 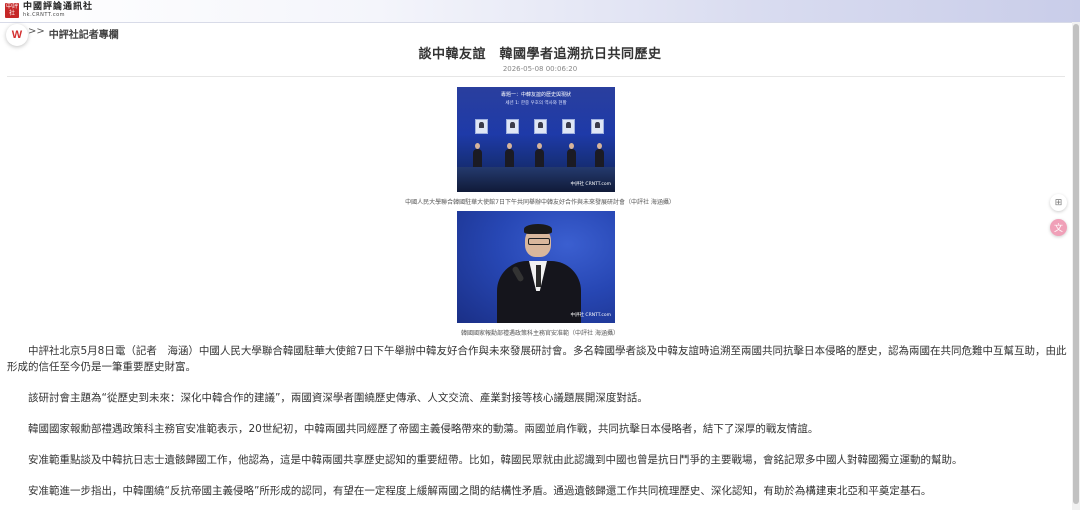 What do you see at coordinates (84, 33) in the screenshot?
I see `breadcrumb-section-link: 中評社記者專欄` at bounding box center [84, 33].